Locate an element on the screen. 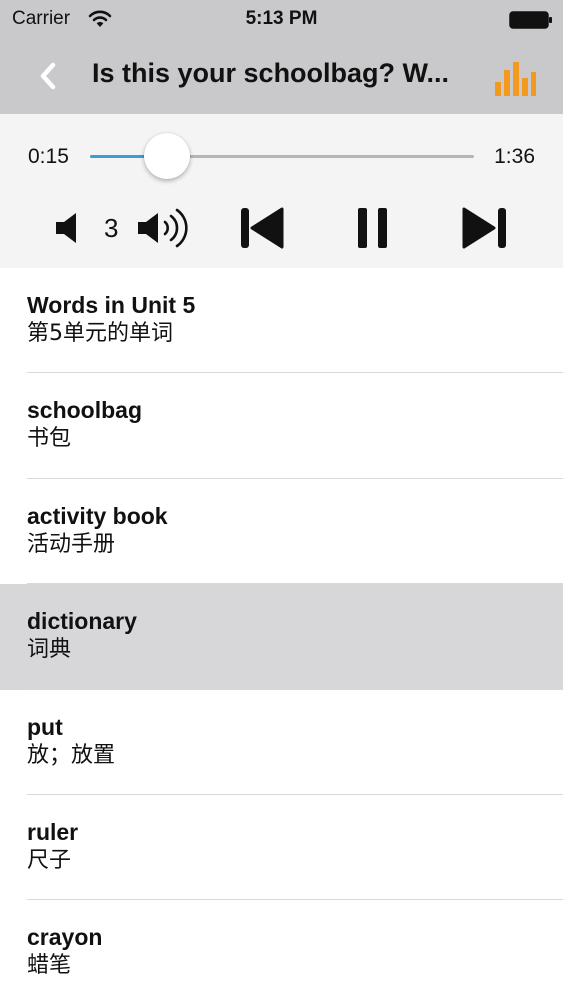 This screenshot has width=563, height=1000. current-time: 0:15 is located at coordinates (48, 156).